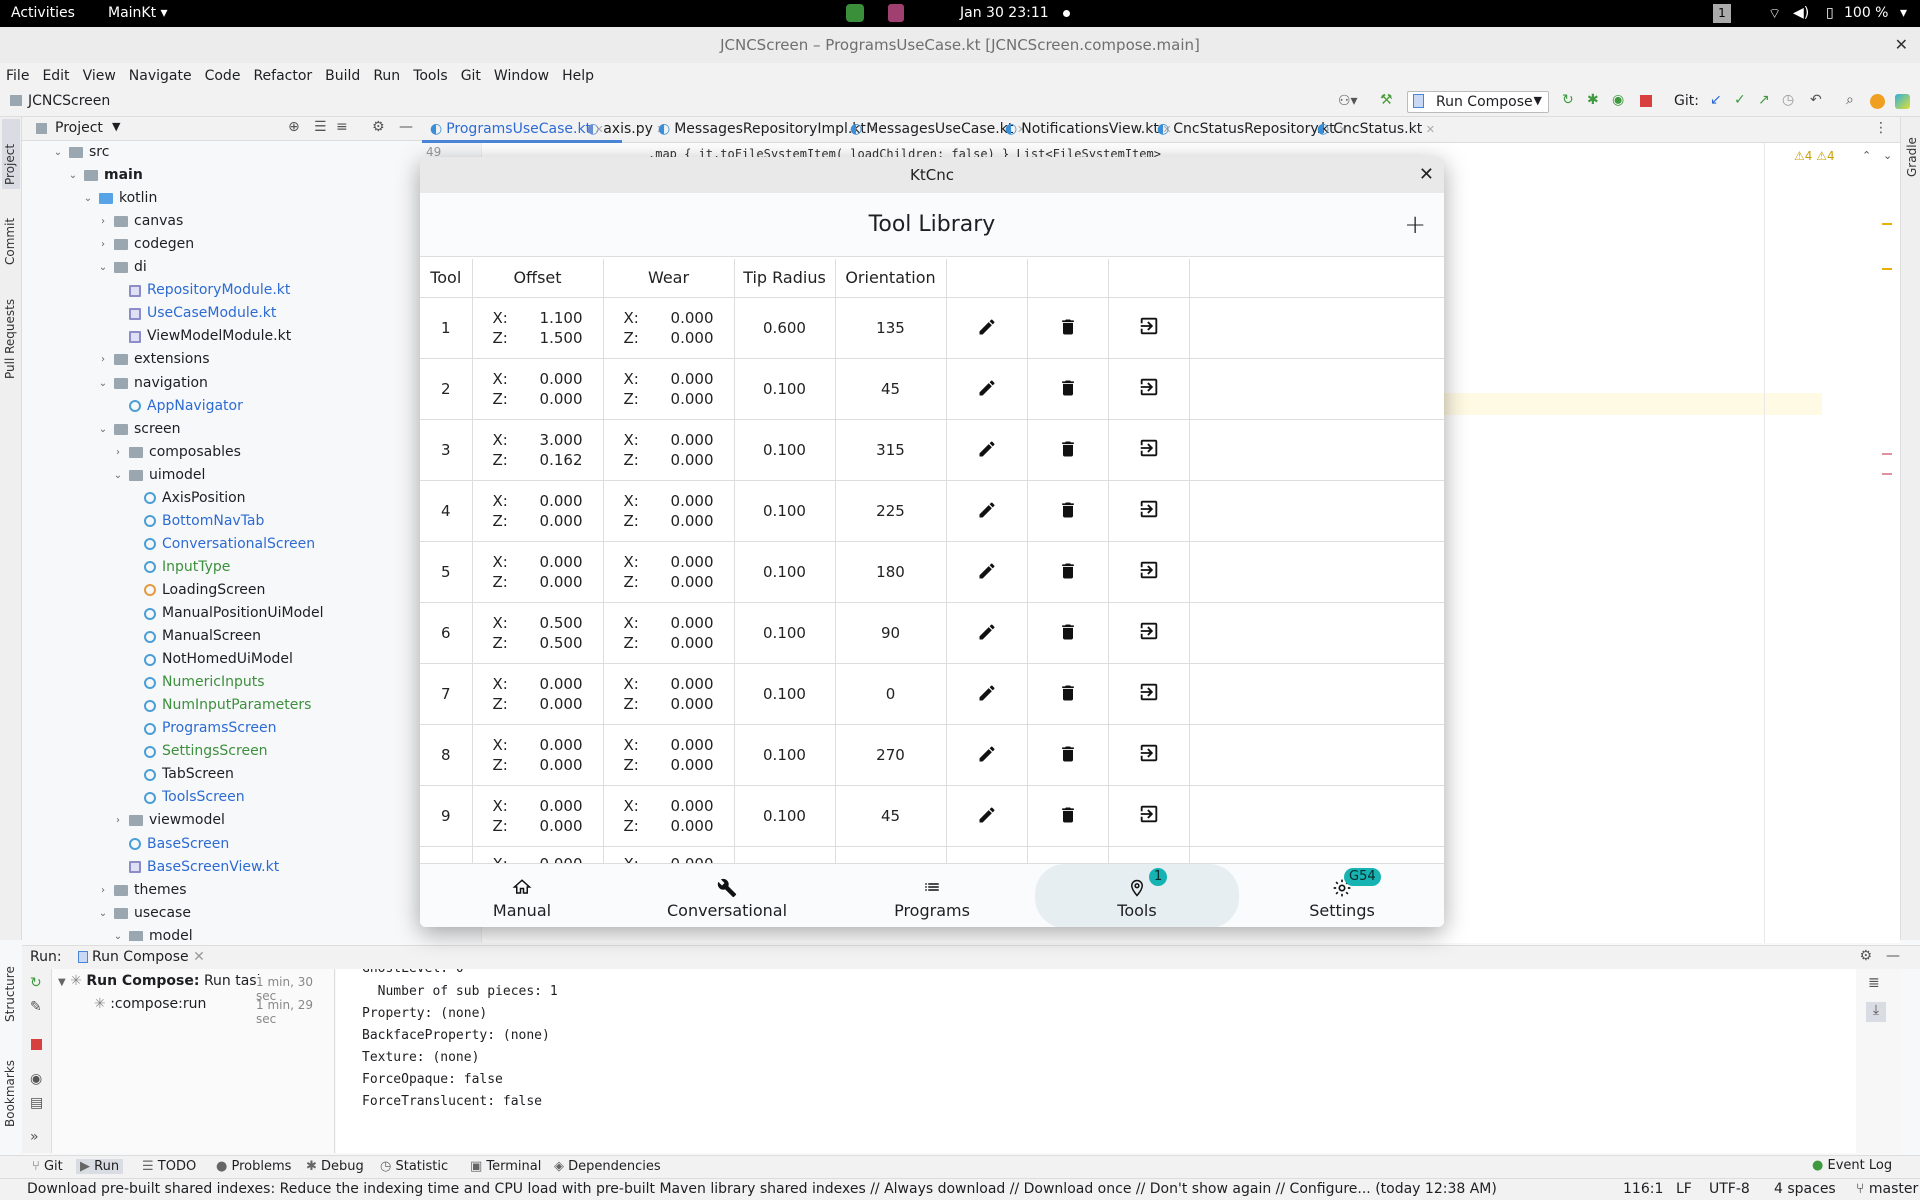 The image size is (1920, 1200). I want to click on add-tool-button: +, so click(1415, 225).